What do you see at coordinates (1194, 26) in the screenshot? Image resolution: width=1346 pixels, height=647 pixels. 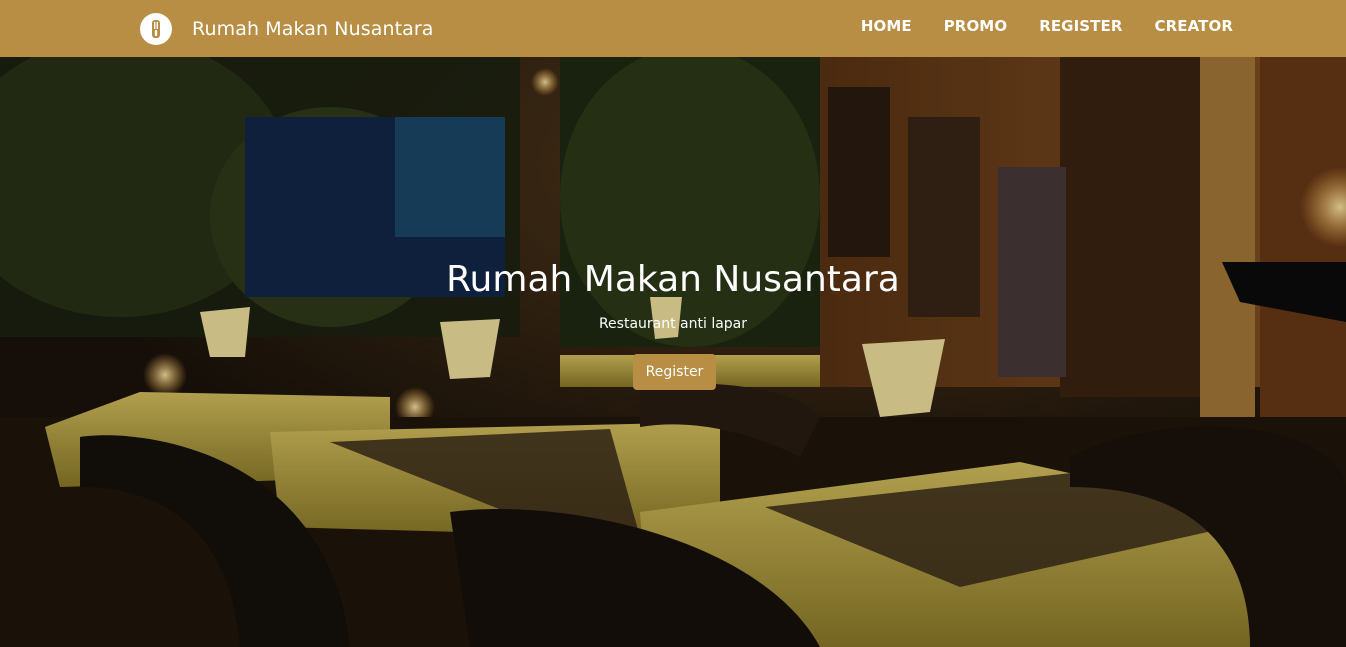 I see `nav-link-creator: CREATOR` at bounding box center [1194, 26].